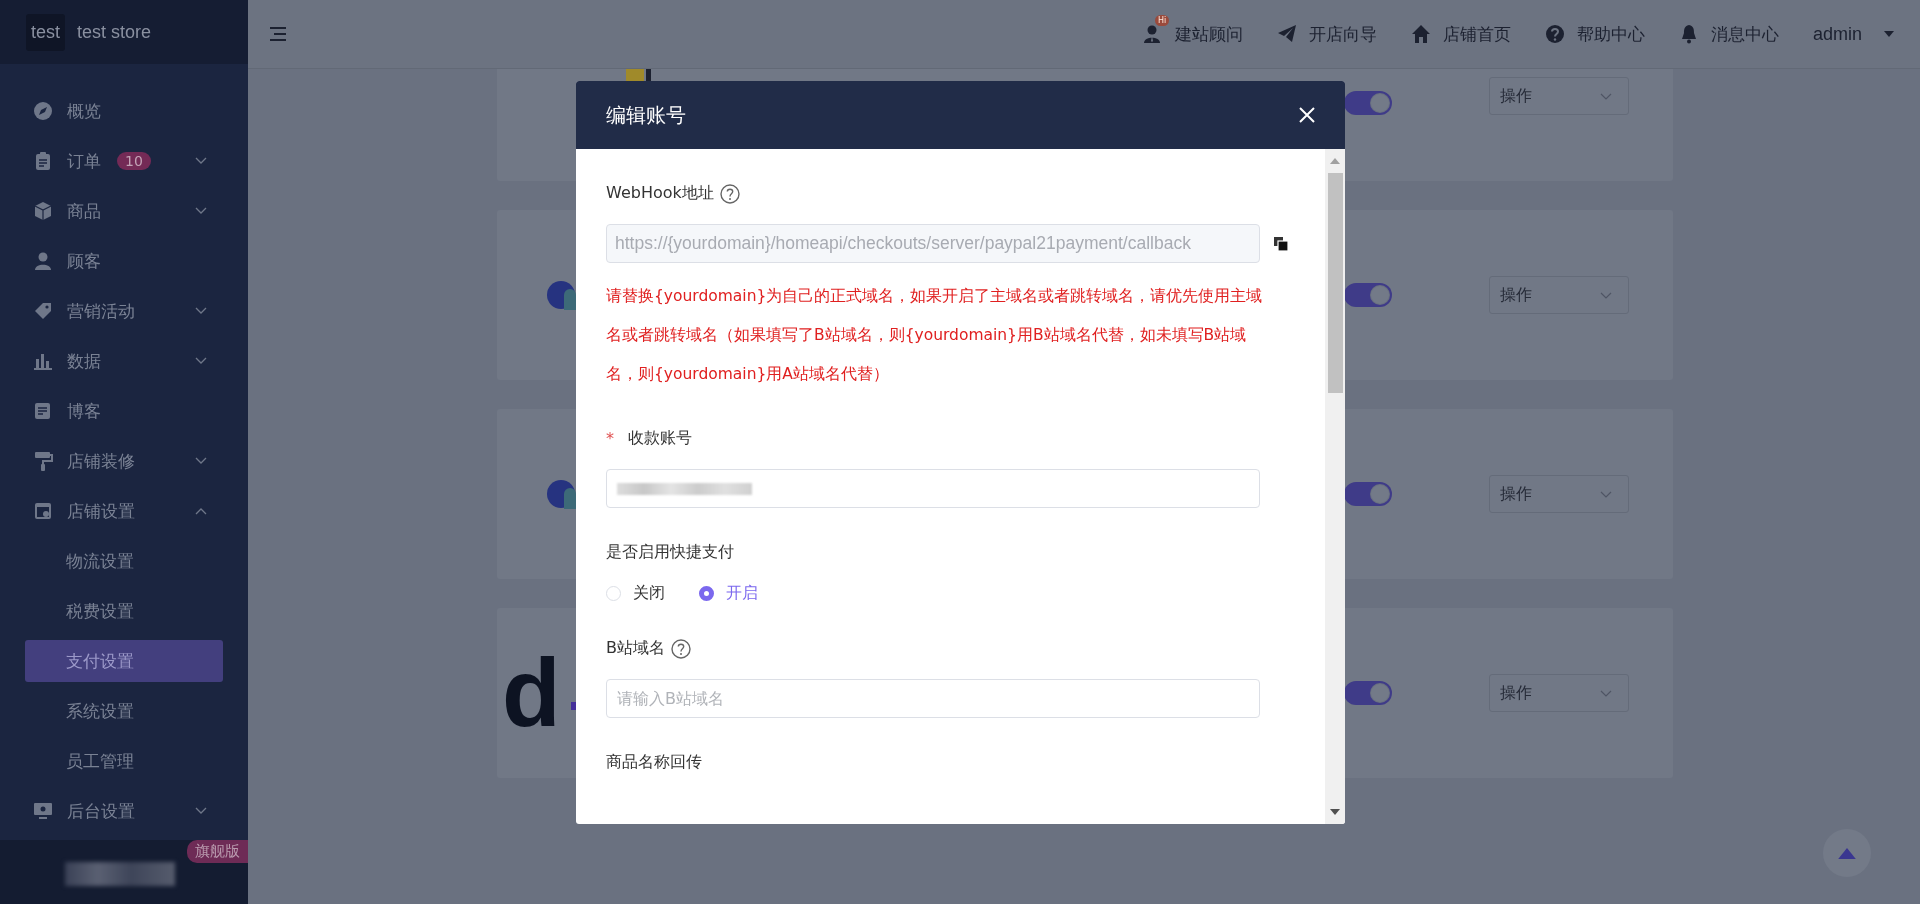  Describe the element at coordinates (124, 611) in the screenshot. I see `sidebar-subitem: 税费设置` at that location.